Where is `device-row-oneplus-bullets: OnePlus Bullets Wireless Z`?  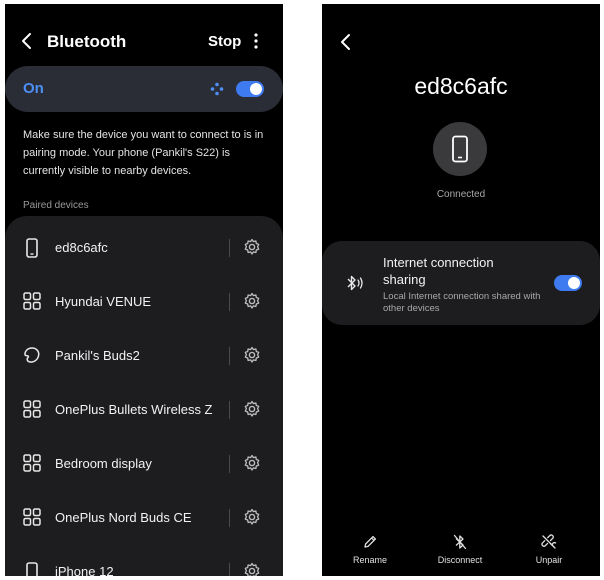
device-row-oneplus-bullets: OnePlus Bullets Wireless Z is located at coordinates (144, 410).